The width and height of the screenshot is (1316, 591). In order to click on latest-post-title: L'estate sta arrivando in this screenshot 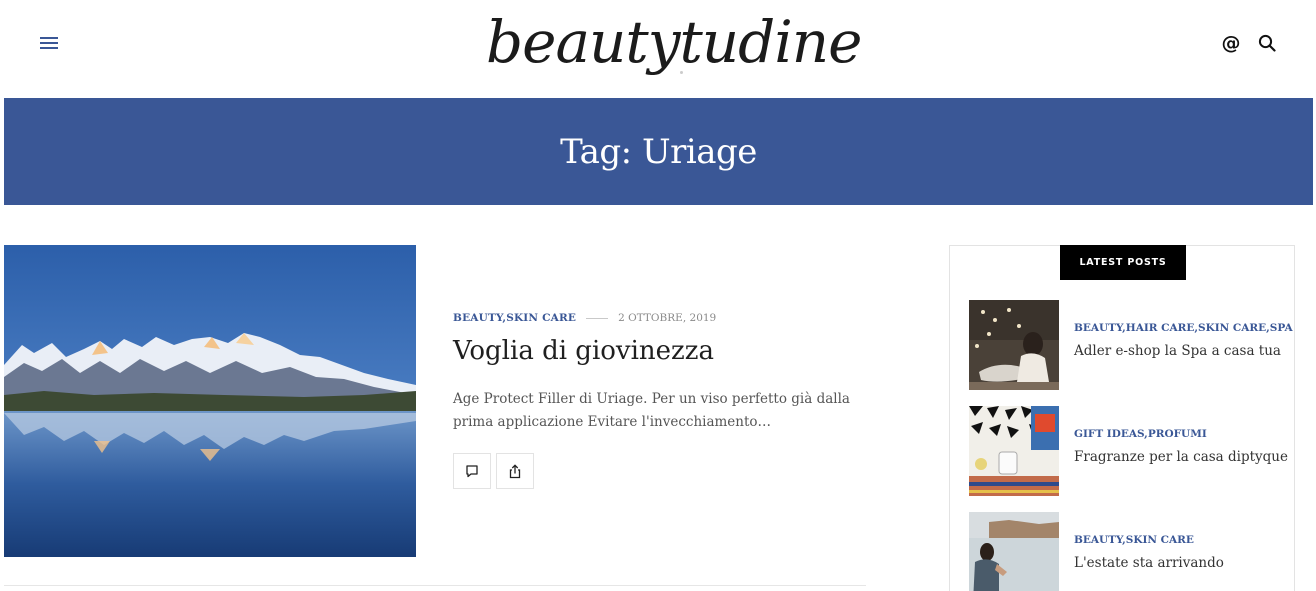, I will do `click(1149, 563)`.